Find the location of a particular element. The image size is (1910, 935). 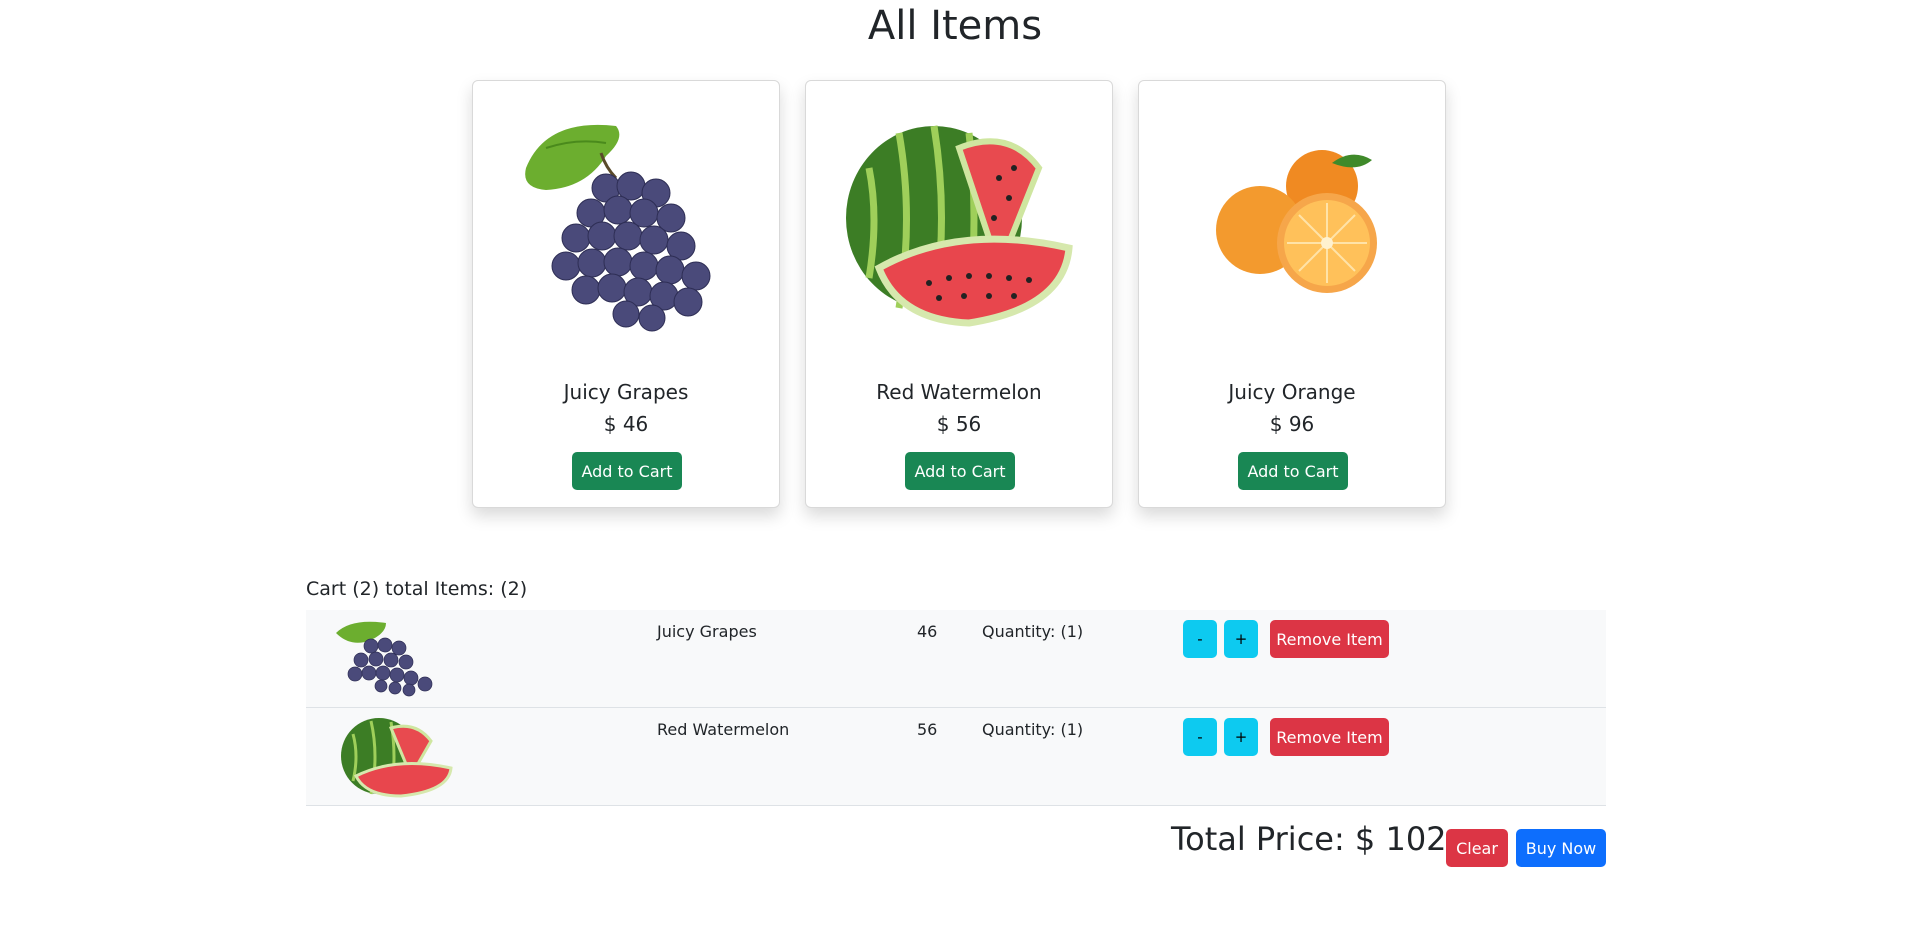

cart-heading: Cart (2) total Items: (2) is located at coordinates (417, 589).